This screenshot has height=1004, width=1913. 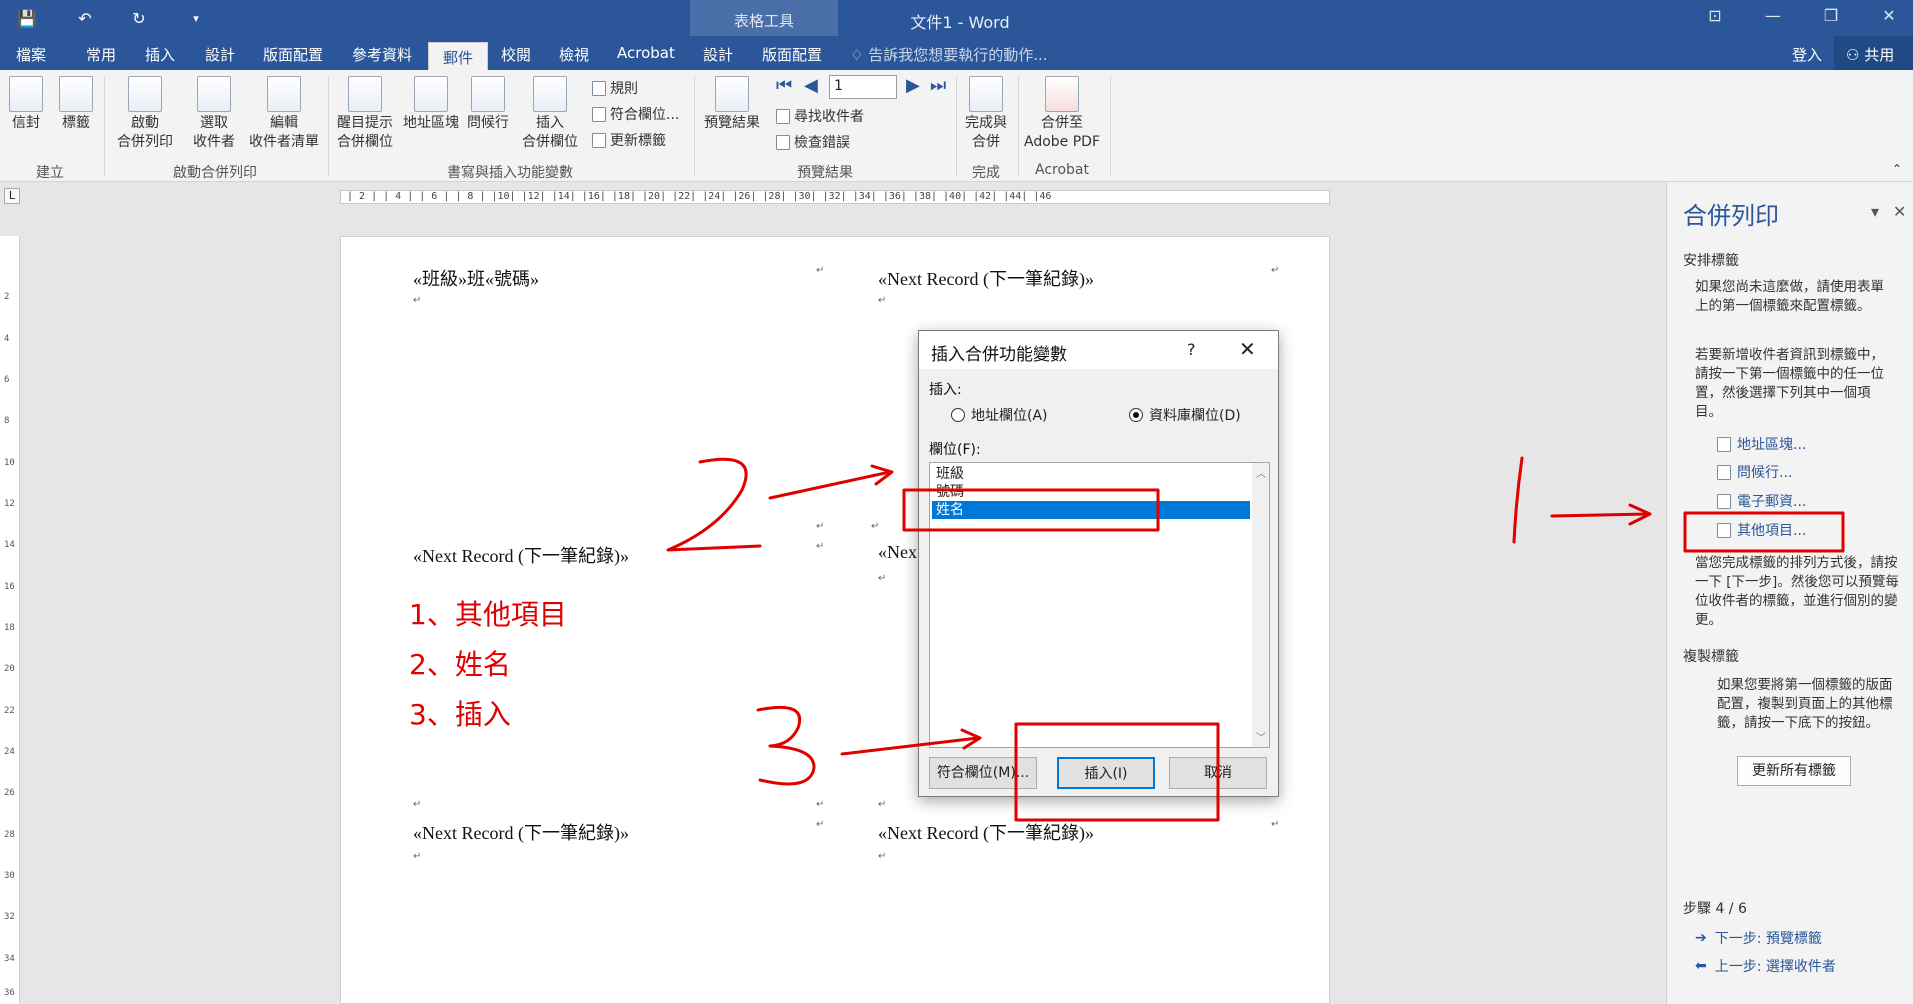 What do you see at coordinates (1191, 349) in the screenshot?
I see `help-icon: ?` at bounding box center [1191, 349].